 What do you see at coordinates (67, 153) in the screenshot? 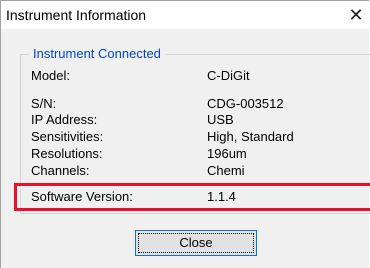
I see `resolutions-label: Resolutions:` at bounding box center [67, 153].